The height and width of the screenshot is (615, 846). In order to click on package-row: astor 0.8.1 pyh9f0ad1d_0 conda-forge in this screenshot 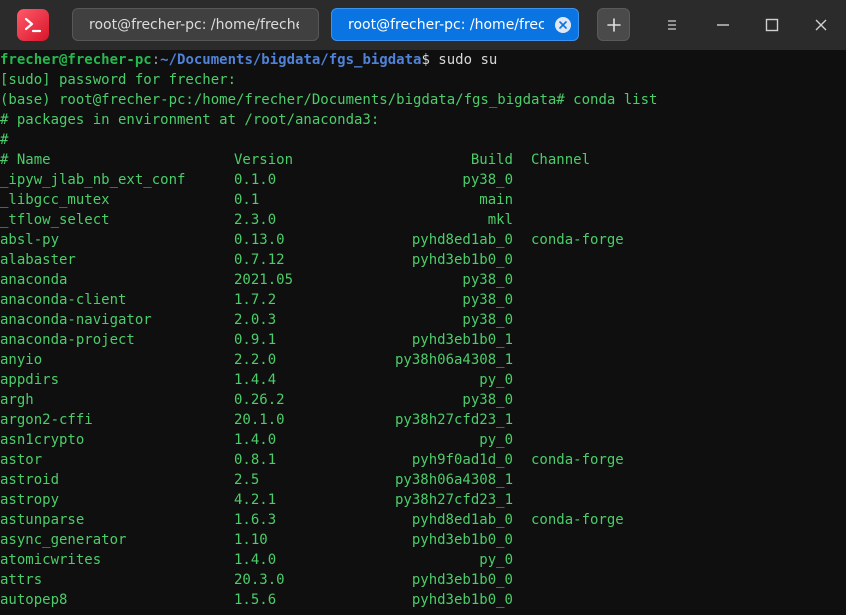, I will do `click(423, 460)`.